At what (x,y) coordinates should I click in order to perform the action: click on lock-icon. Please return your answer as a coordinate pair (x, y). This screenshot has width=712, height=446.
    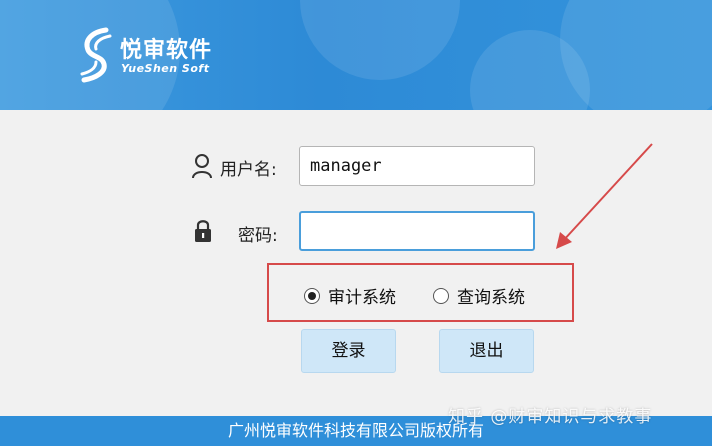
    Looking at the image, I should click on (203, 231).